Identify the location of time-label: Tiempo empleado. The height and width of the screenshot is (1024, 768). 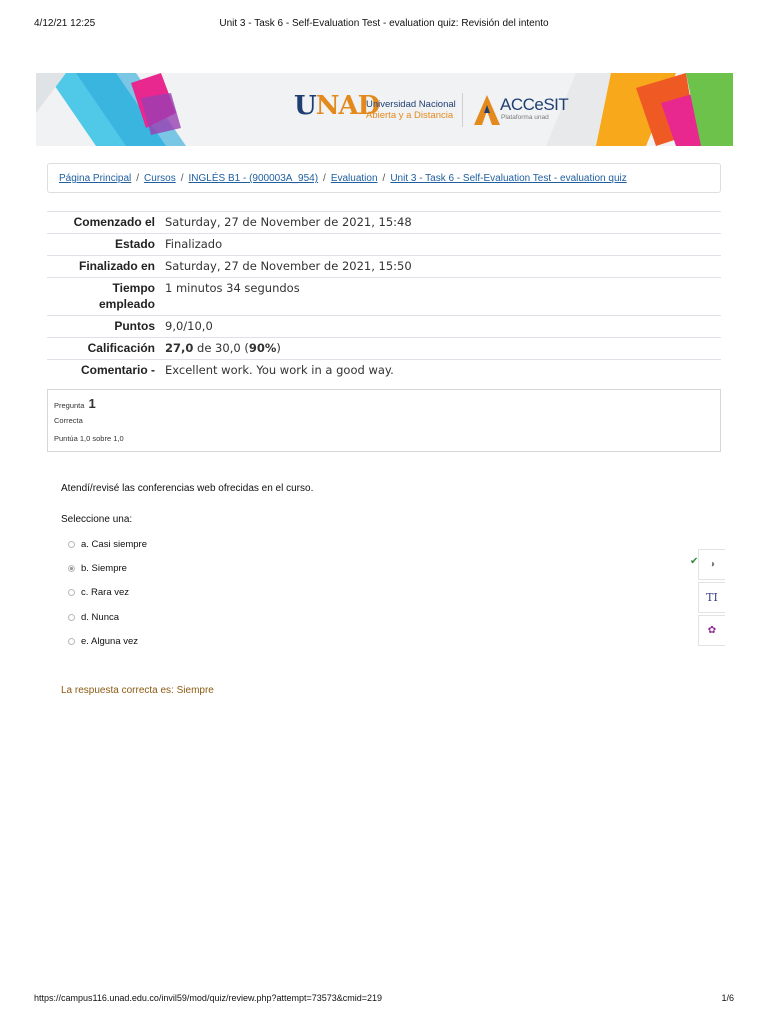
(106, 296).